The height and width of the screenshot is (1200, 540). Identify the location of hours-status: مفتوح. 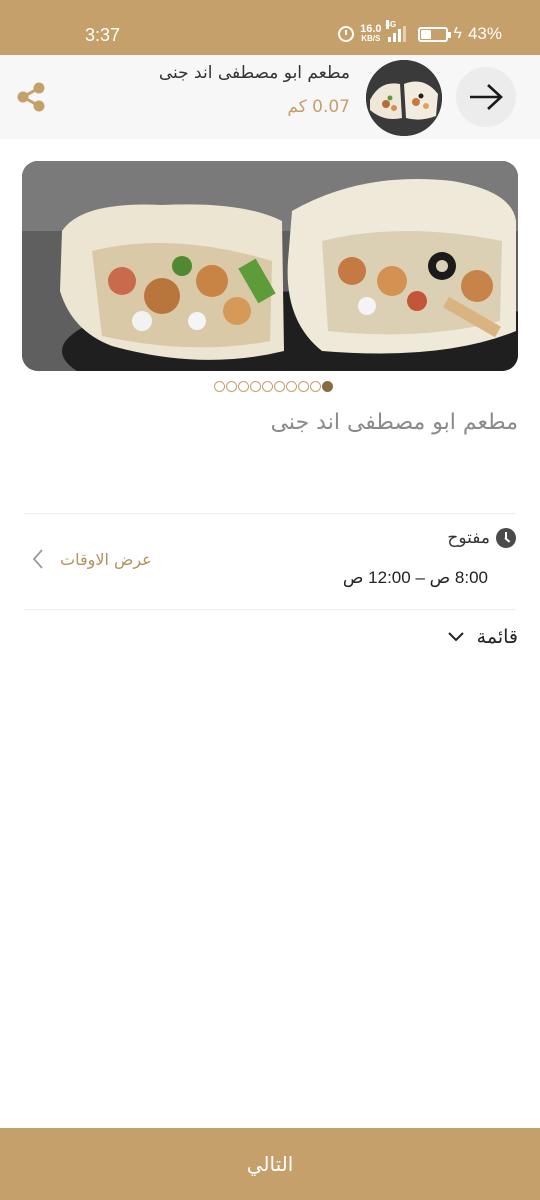
(481, 538).